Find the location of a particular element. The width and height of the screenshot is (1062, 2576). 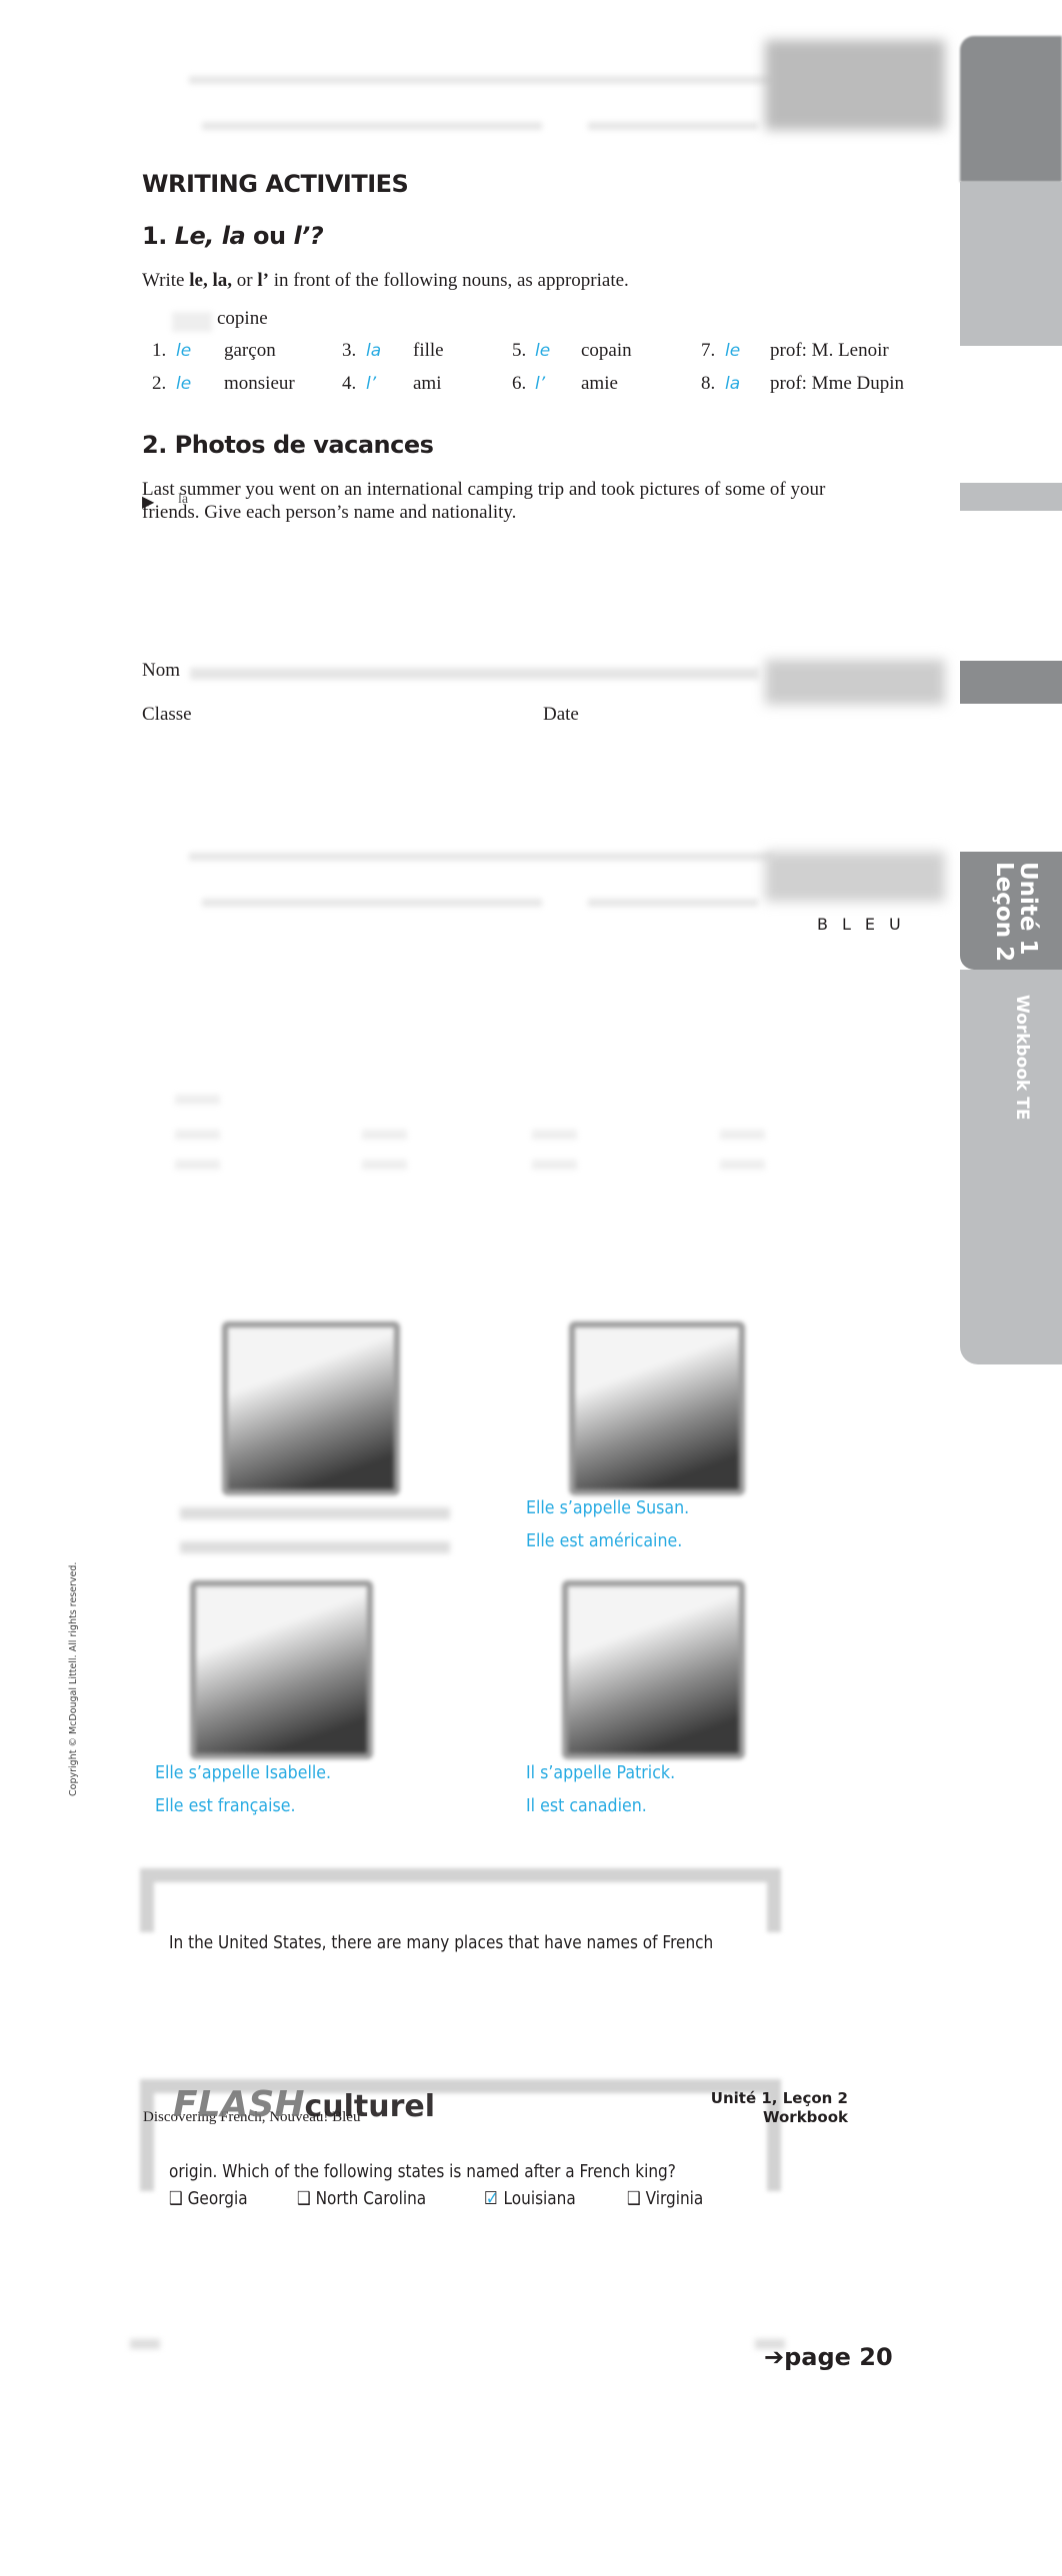

item-noun: prof: M. Lenoir is located at coordinates (829, 350).